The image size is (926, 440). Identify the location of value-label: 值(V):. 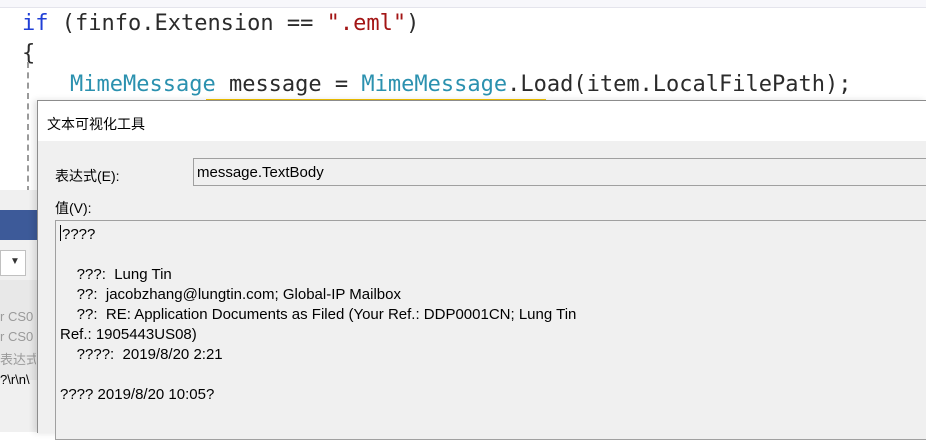
(73, 208).